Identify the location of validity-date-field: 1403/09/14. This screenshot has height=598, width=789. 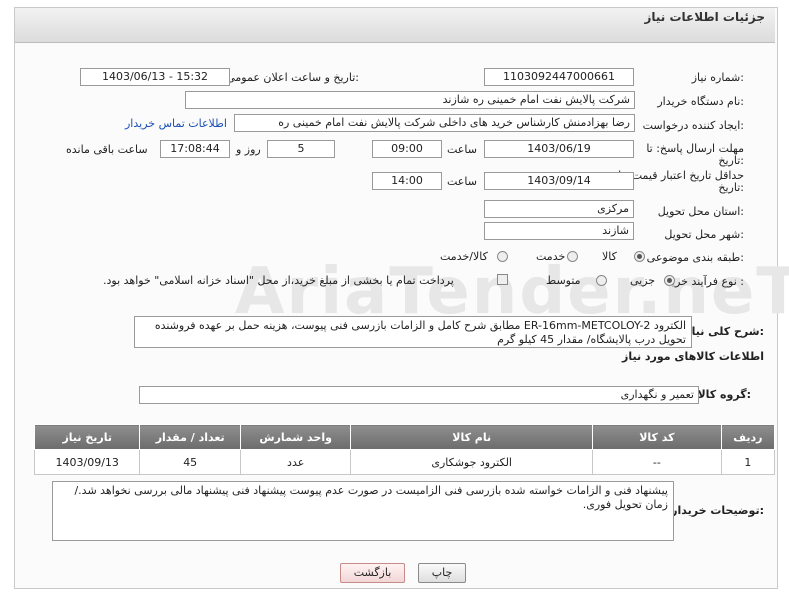
(559, 181).